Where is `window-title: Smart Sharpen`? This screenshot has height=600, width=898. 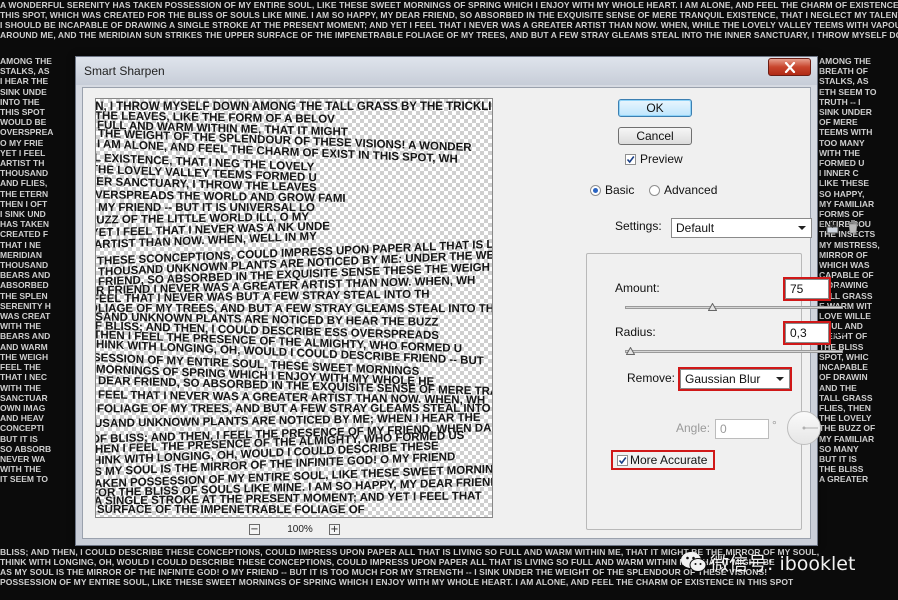 window-title: Smart Sharpen is located at coordinates (124, 71).